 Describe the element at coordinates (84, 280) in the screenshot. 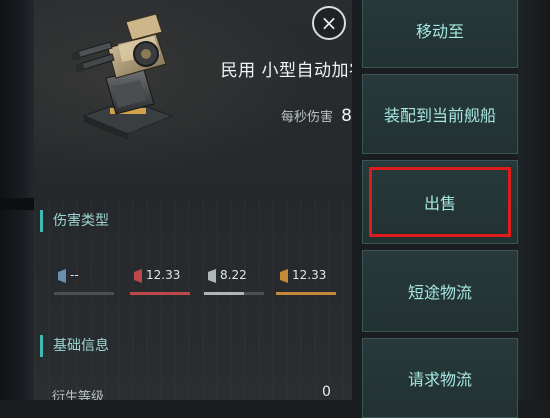

I see `damage-type-generic: --` at that location.